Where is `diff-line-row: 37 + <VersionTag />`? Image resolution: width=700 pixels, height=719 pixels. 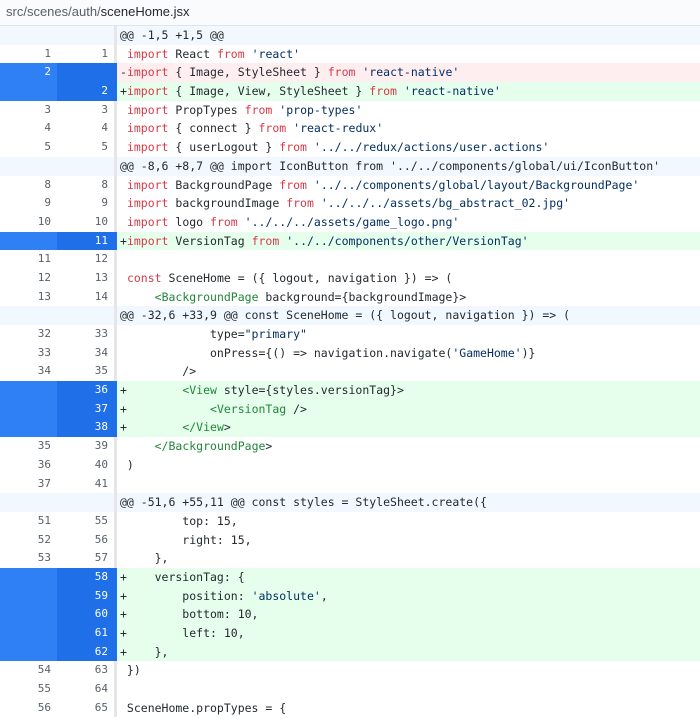 diff-line-row: 37 + <VersionTag /> is located at coordinates (350, 409).